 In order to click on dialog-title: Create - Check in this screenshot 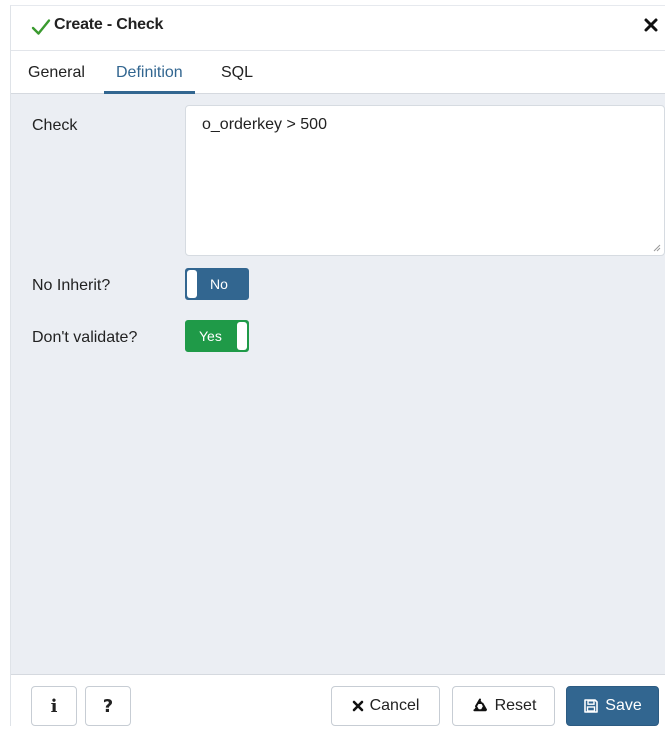, I will do `click(109, 24)`.